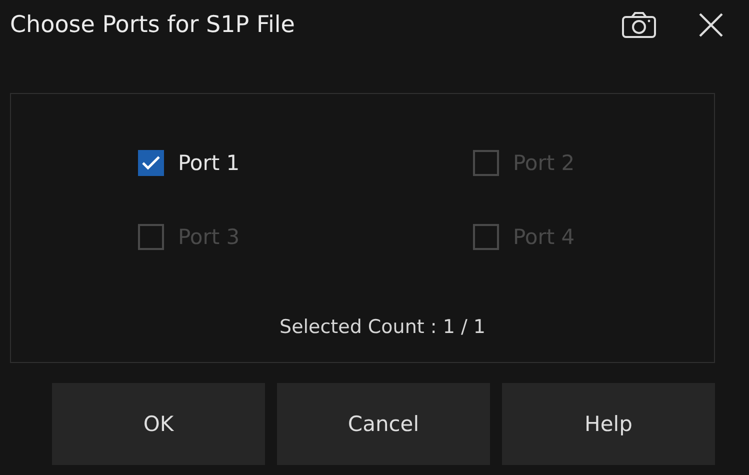 This screenshot has width=749, height=475. Describe the element at coordinates (608, 424) in the screenshot. I see `dialog-button: Help` at that location.